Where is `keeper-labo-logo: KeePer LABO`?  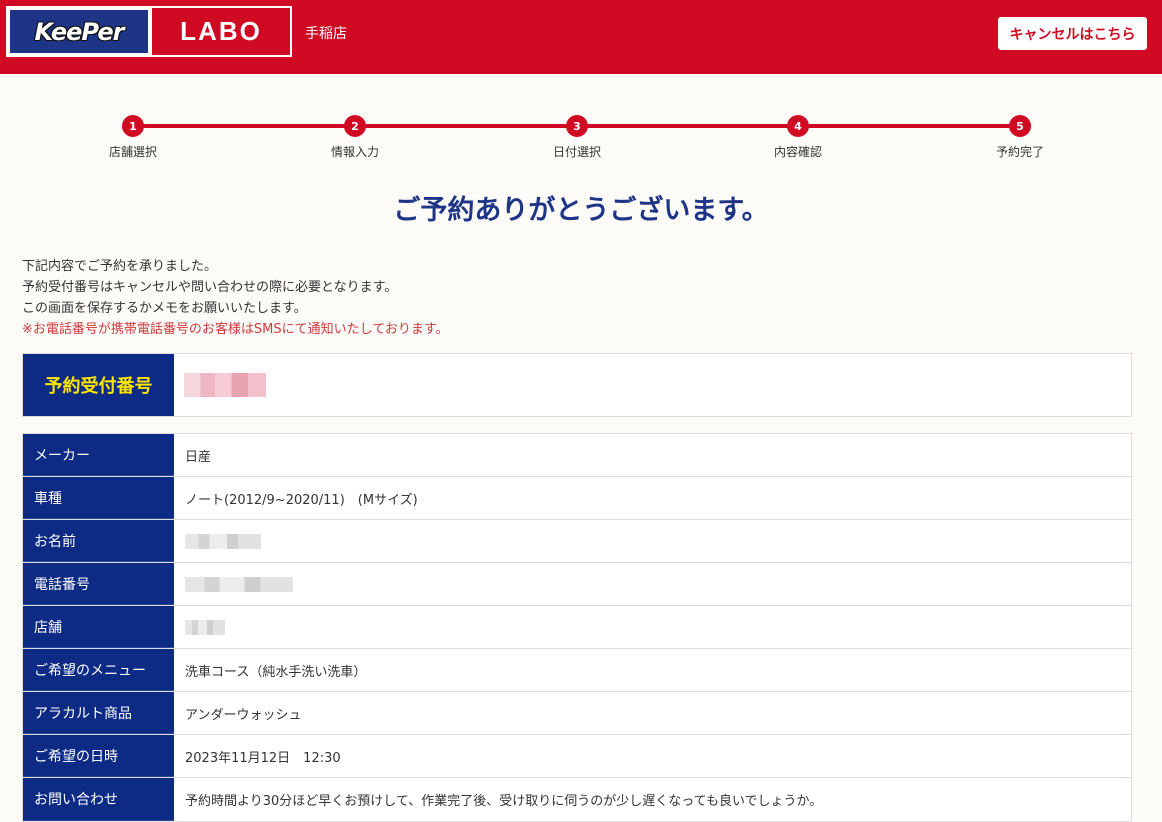
keeper-labo-logo: KeePer LABO is located at coordinates (149, 31).